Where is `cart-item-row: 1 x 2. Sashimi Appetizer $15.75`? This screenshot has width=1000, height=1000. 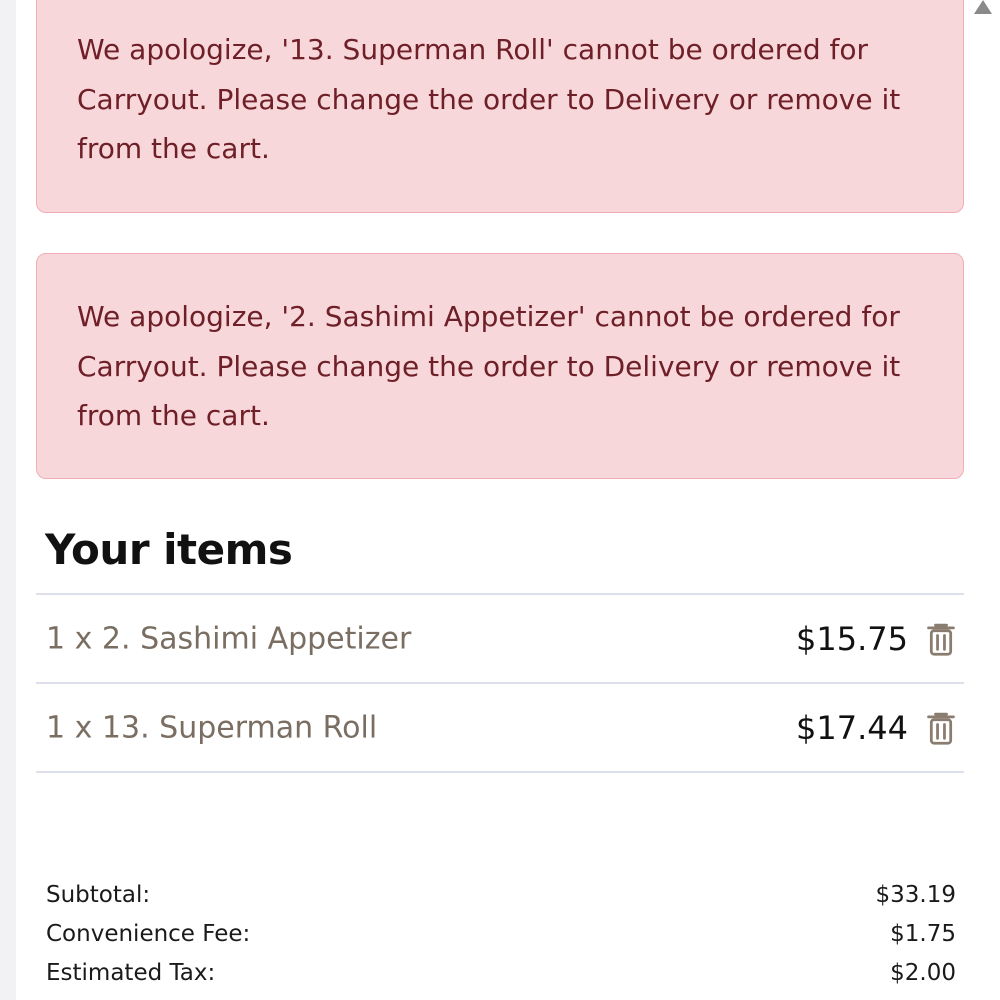
cart-item-row: 1 x 2. Sashimi Appetizer $15.75 is located at coordinates (500, 639).